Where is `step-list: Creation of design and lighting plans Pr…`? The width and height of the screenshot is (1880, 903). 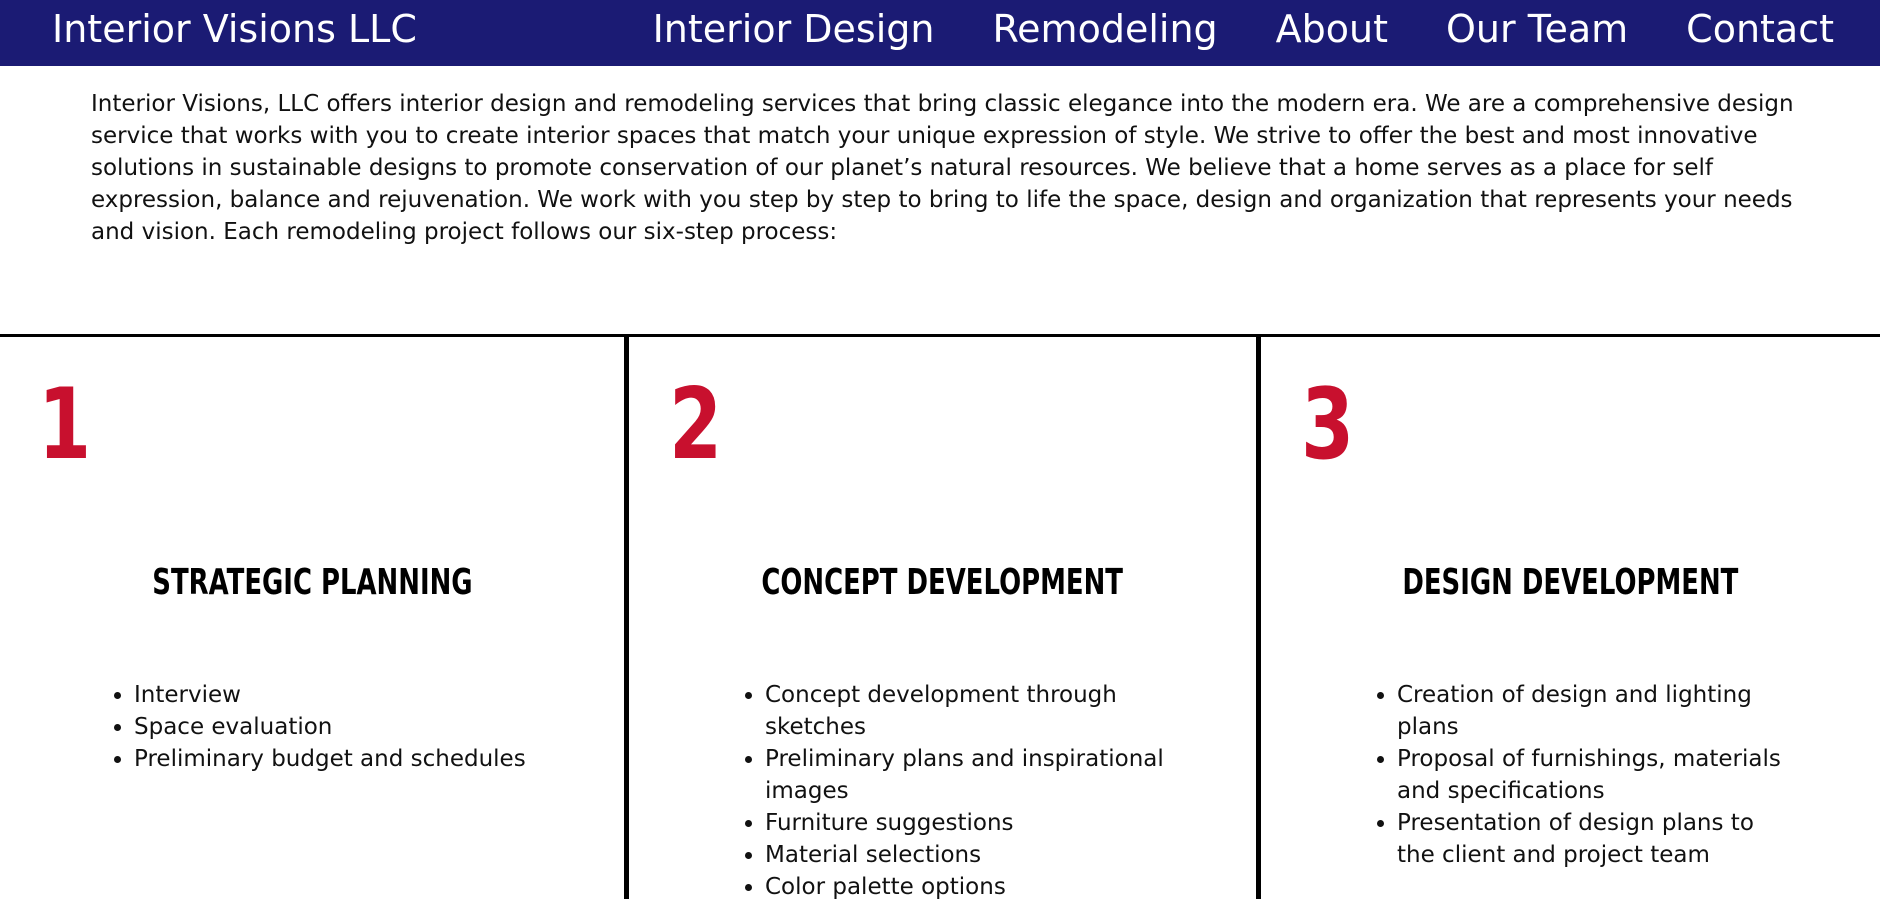 step-list: Creation of design and lighting plans Pr… is located at coordinates (1576, 775).